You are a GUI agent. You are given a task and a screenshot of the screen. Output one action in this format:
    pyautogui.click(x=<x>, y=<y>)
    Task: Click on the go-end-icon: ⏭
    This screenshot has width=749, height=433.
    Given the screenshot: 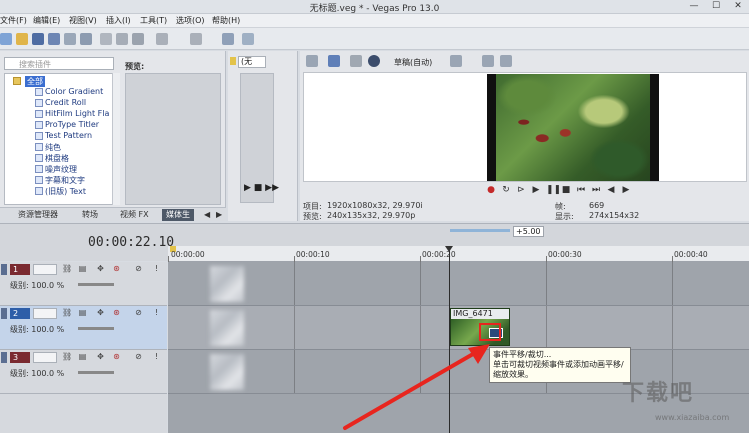 What is the action you would take?
    pyautogui.click(x=596, y=190)
    